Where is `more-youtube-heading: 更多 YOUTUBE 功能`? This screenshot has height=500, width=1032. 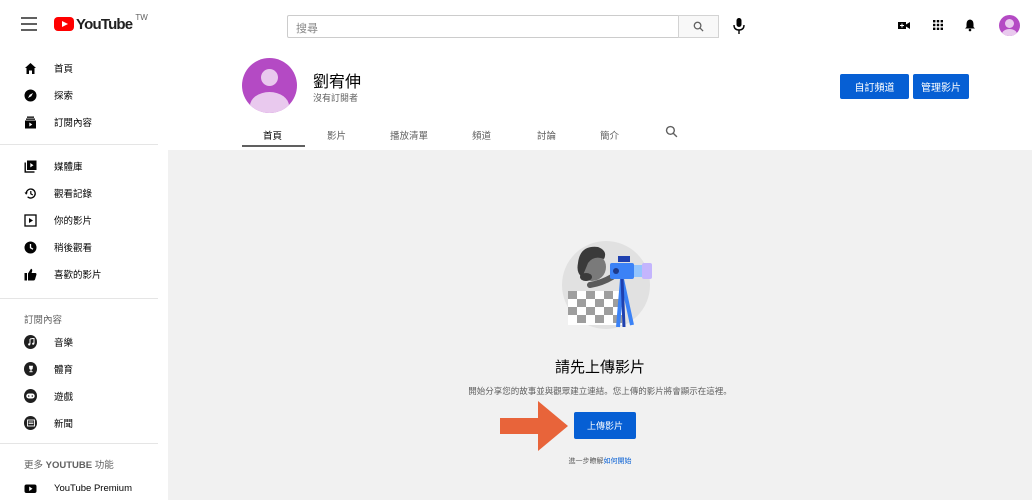 more-youtube-heading: 更多 YOUTUBE 功能 is located at coordinates (69, 464).